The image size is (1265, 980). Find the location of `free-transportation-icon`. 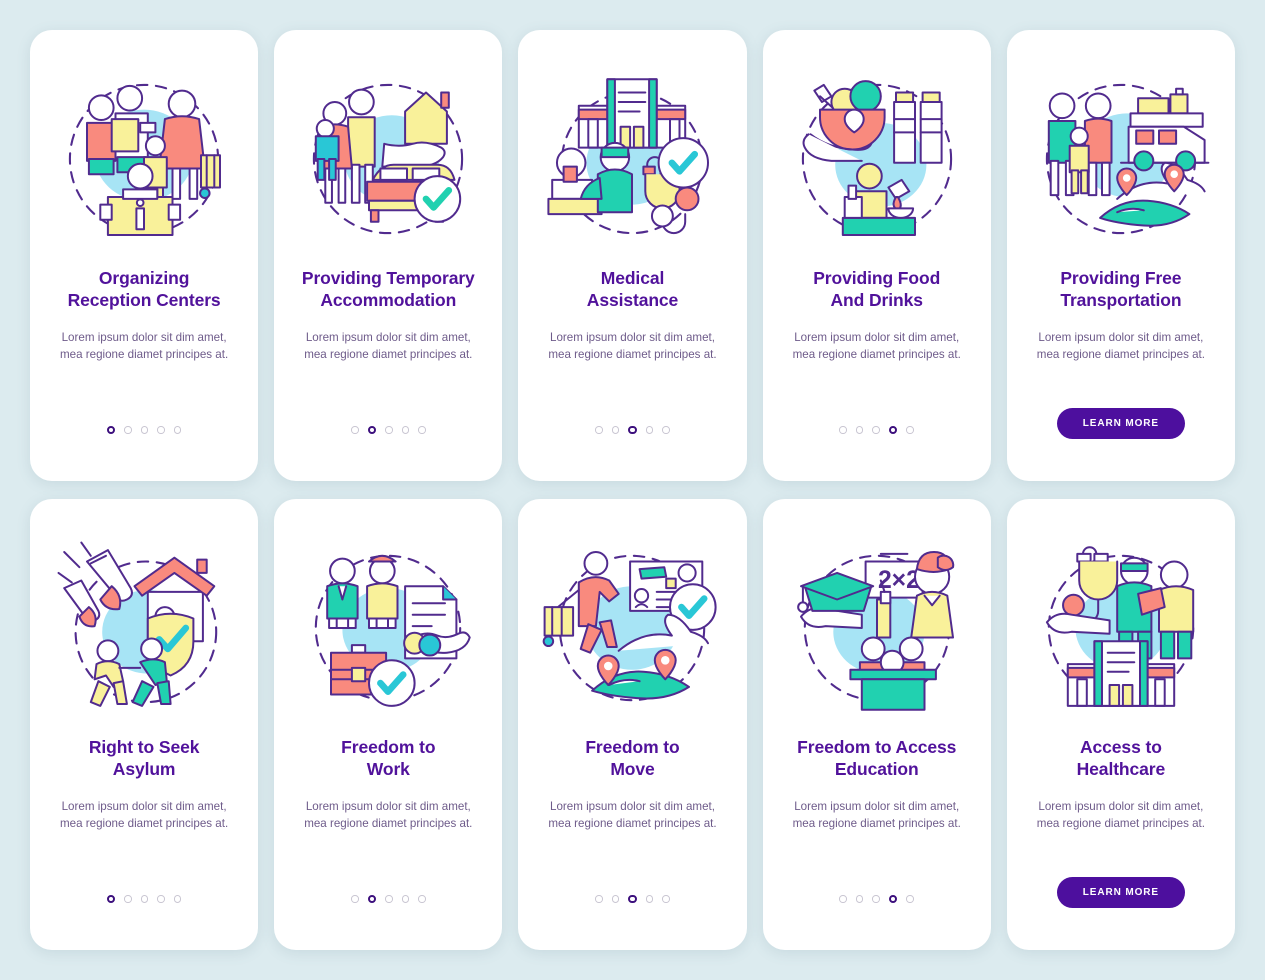

free-transportation-icon is located at coordinates (1121, 158).